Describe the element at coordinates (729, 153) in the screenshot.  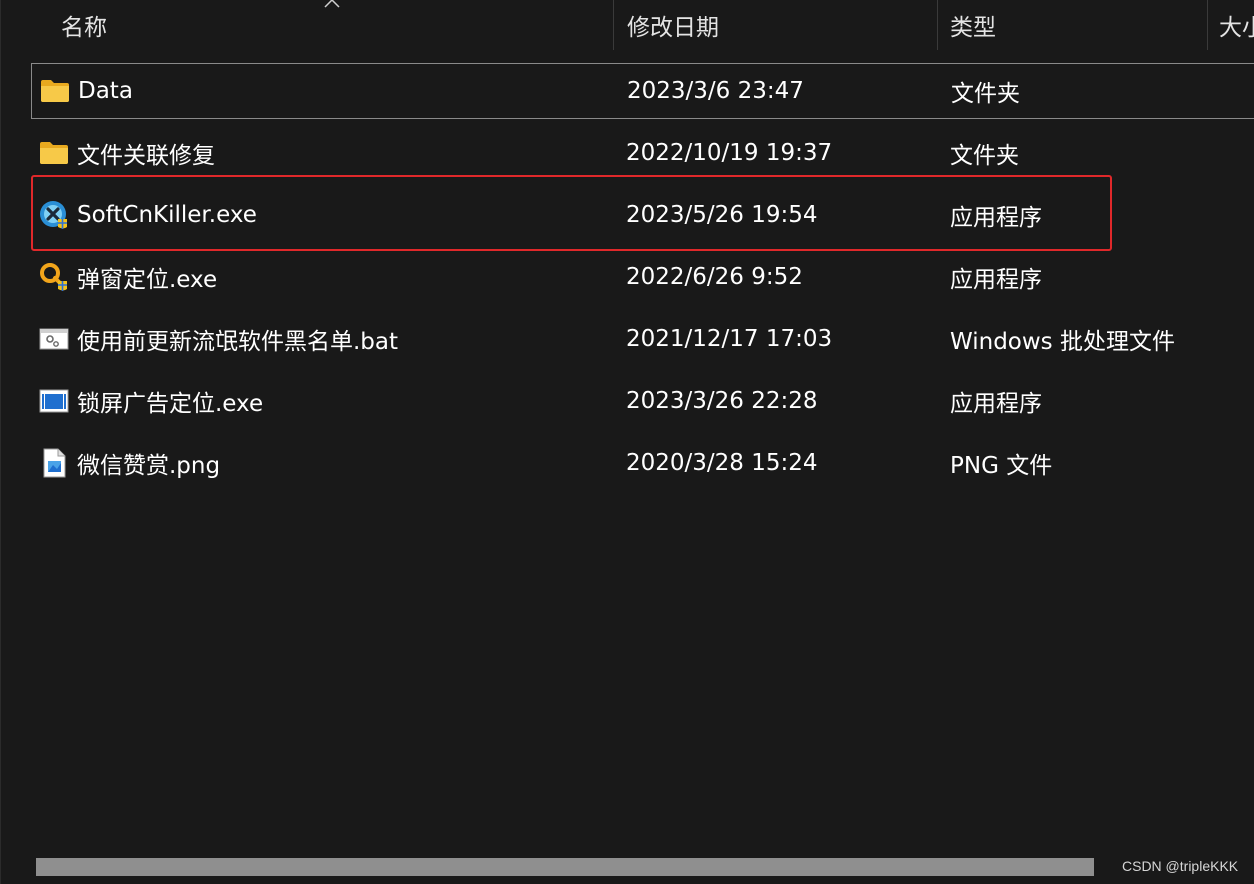
I see `file-modified-date: 2022/10/19 19:37` at that location.